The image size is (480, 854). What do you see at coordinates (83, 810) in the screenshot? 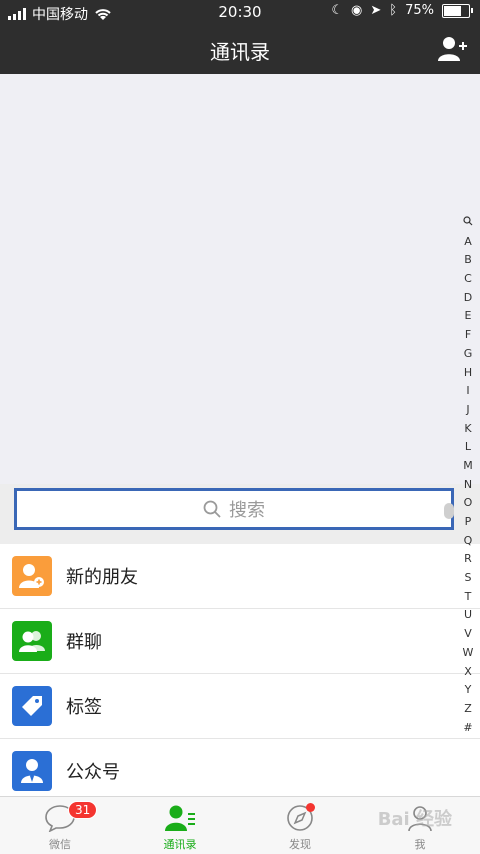
I see `unread-badge: 31` at bounding box center [83, 810].